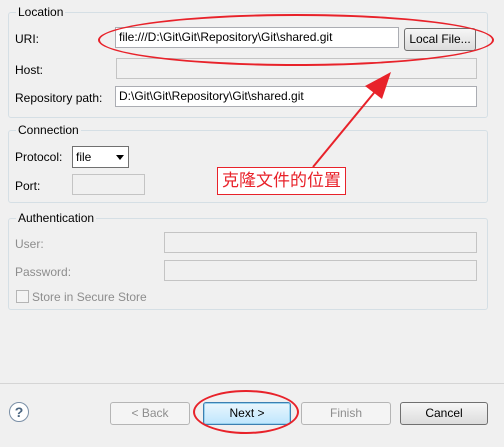 This screenshot has width=504, height=447. What do you see at coordinates (320, 242) in the screenshot?
I see `user-input` at bounding box center [320, 242].